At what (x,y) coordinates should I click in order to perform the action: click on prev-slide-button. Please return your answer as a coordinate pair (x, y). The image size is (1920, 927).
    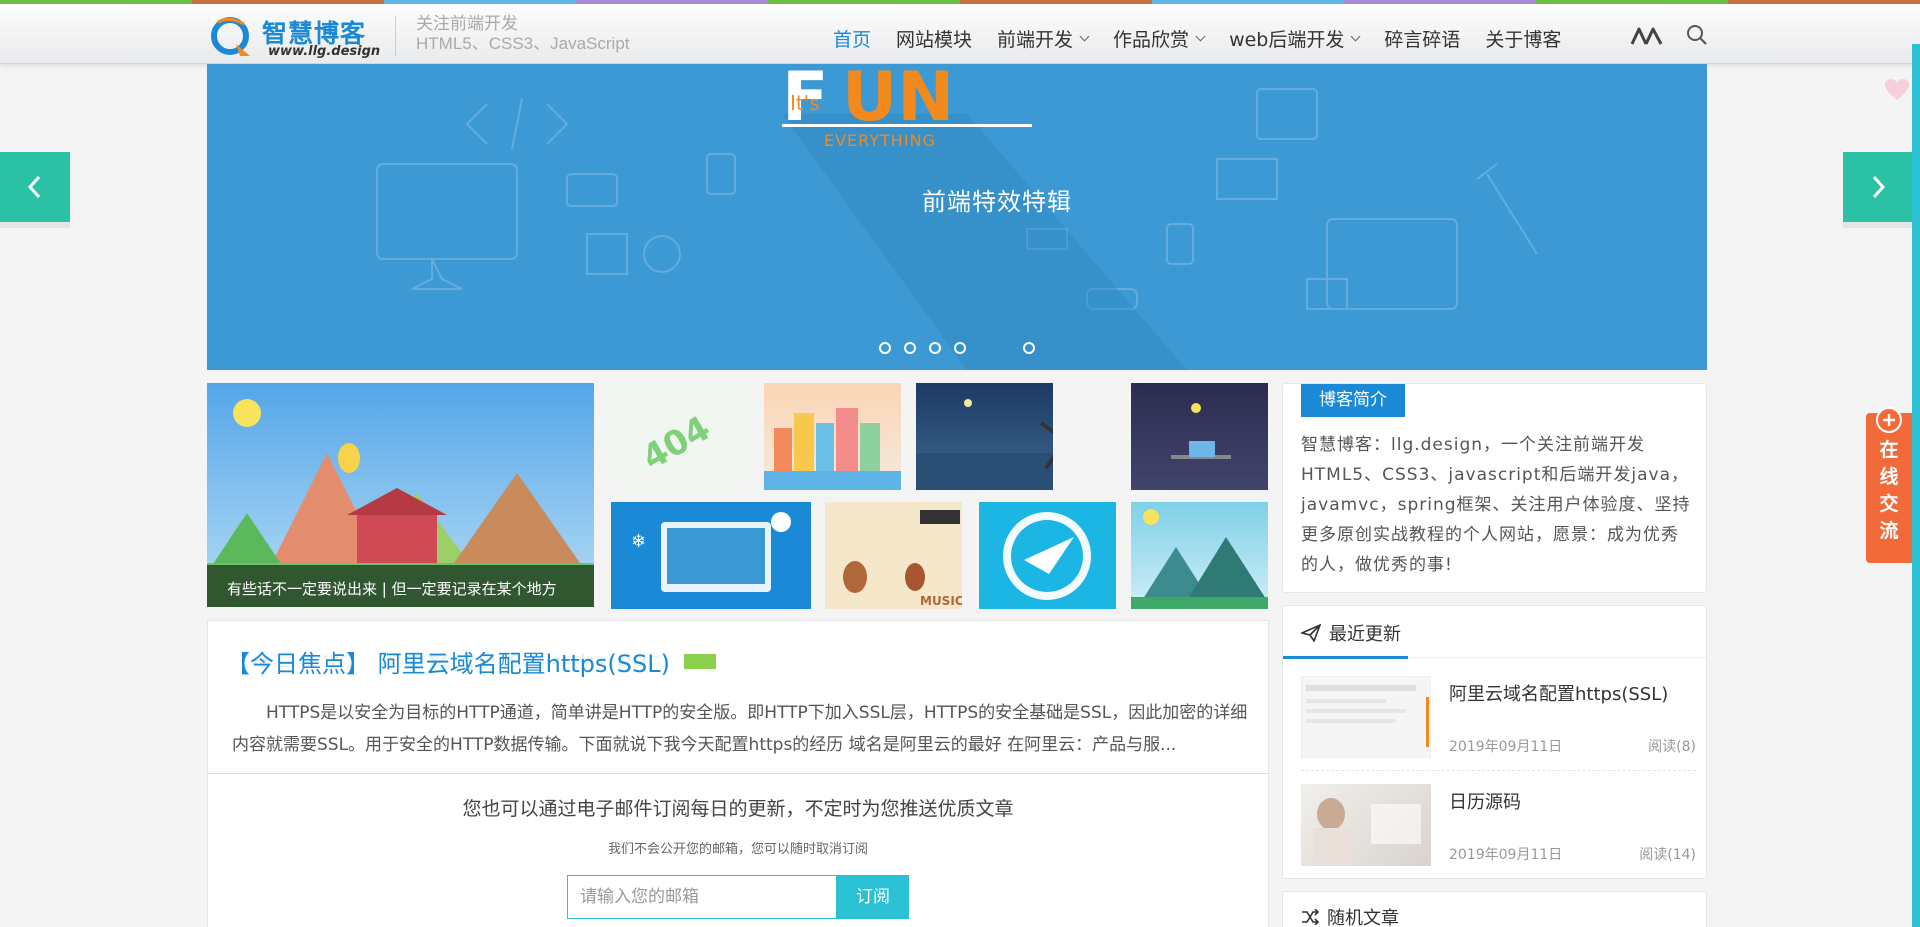
    Looking at the image, I should click on (35, 187).